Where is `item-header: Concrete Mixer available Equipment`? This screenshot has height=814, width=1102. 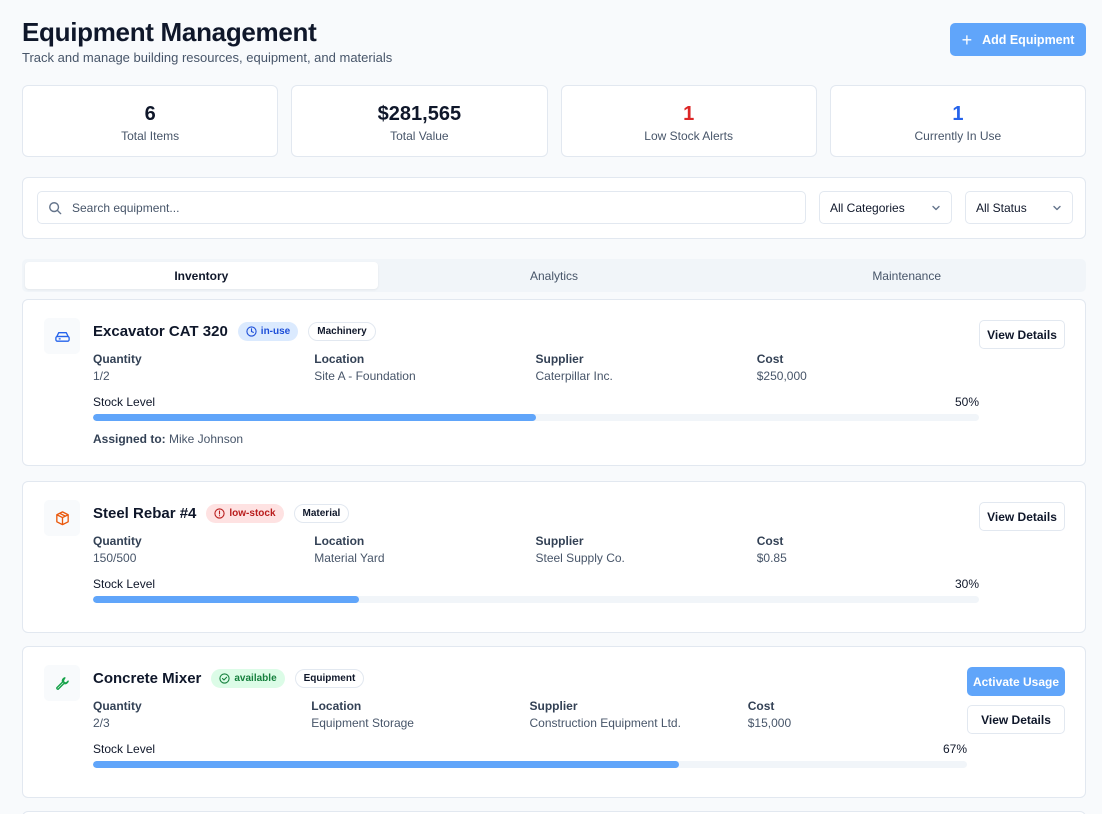
item-header: Concrete Mixer available Equipment is located at coordinates (229, 678).